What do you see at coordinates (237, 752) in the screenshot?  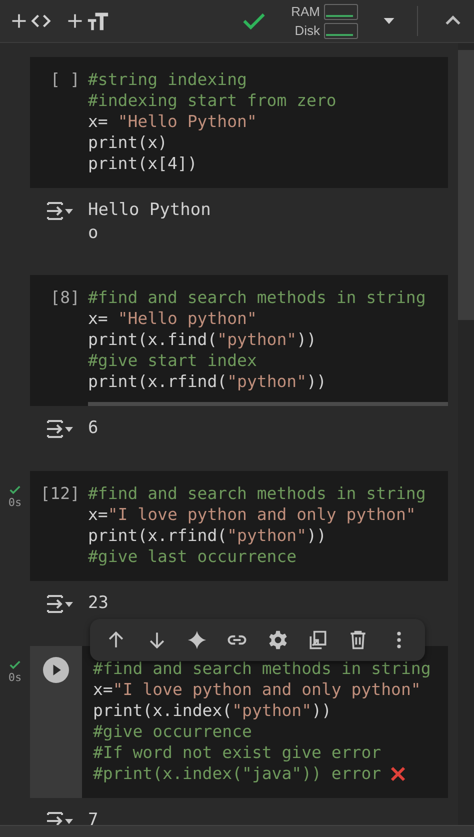 I see `code-line: #If word not exist give error` at bounding box center [237, 752].